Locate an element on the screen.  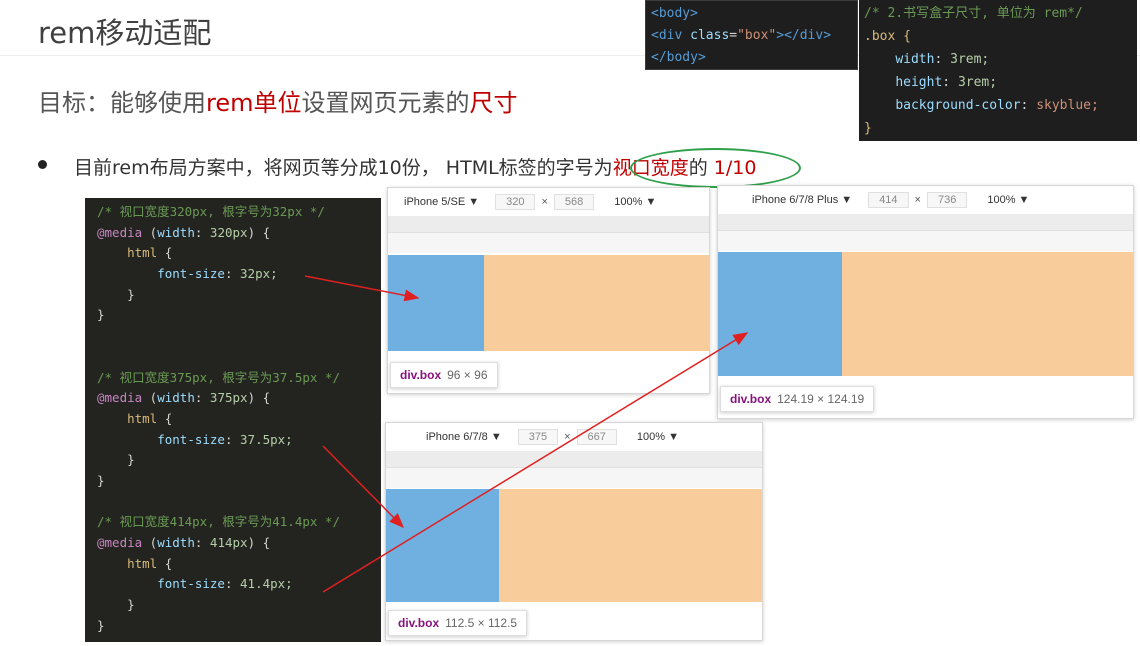
code-prop: height is located at coordinates (919, 82).